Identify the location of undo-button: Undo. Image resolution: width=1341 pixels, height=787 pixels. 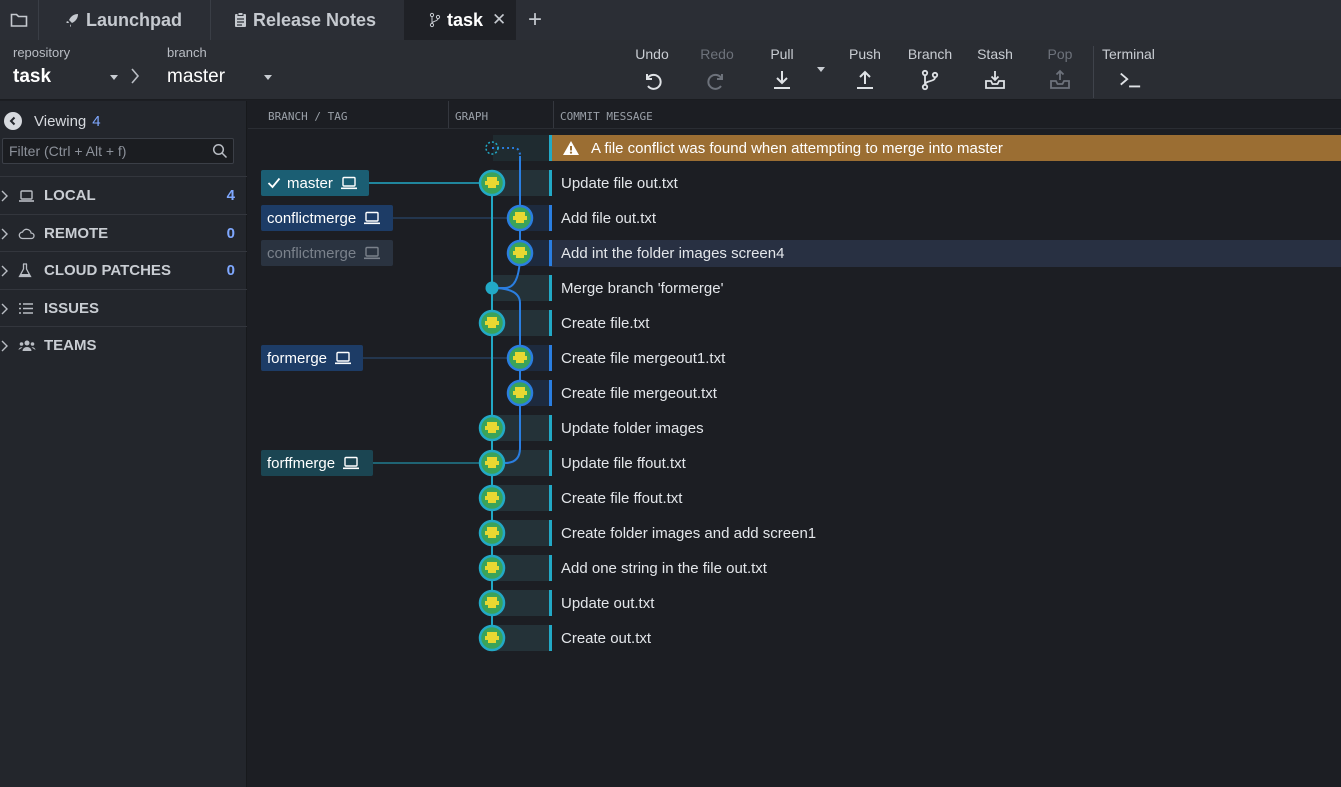
(652, 69).